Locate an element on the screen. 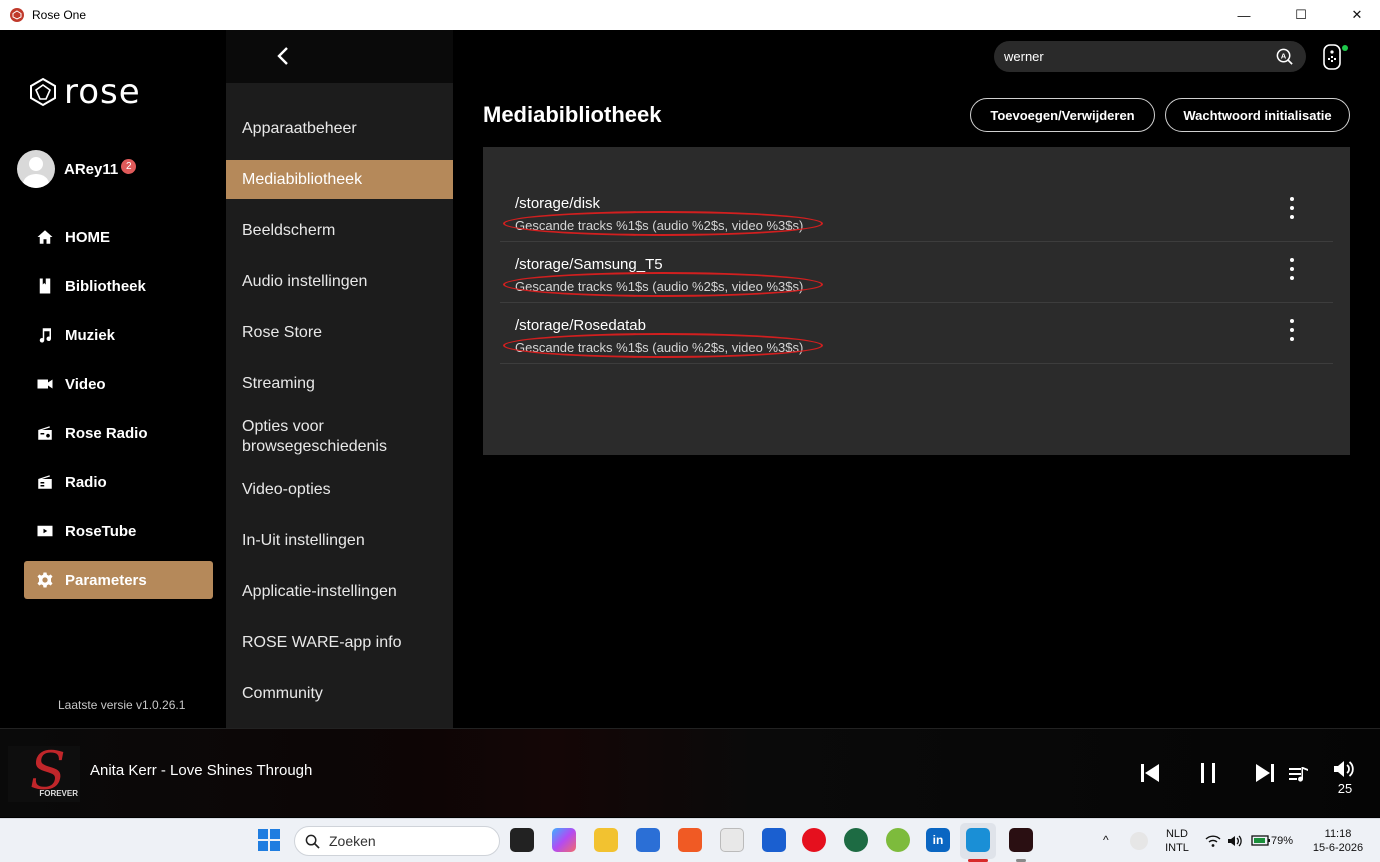 The height and width of the screenshot is (862, 1380). music-note-icon is located at coordinates (45, 335).